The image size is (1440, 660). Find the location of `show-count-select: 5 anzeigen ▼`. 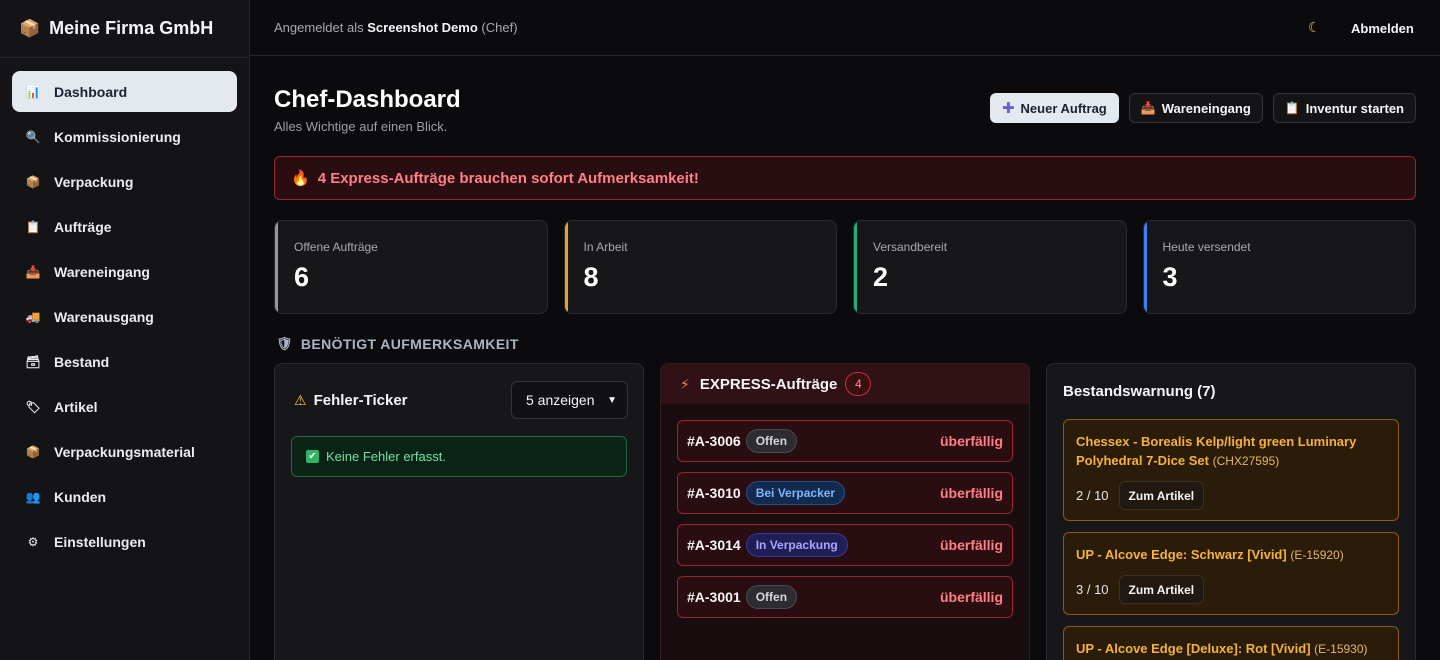

show-count-select: 5 anzeigen ▼ is located at coordinates (569, 400).